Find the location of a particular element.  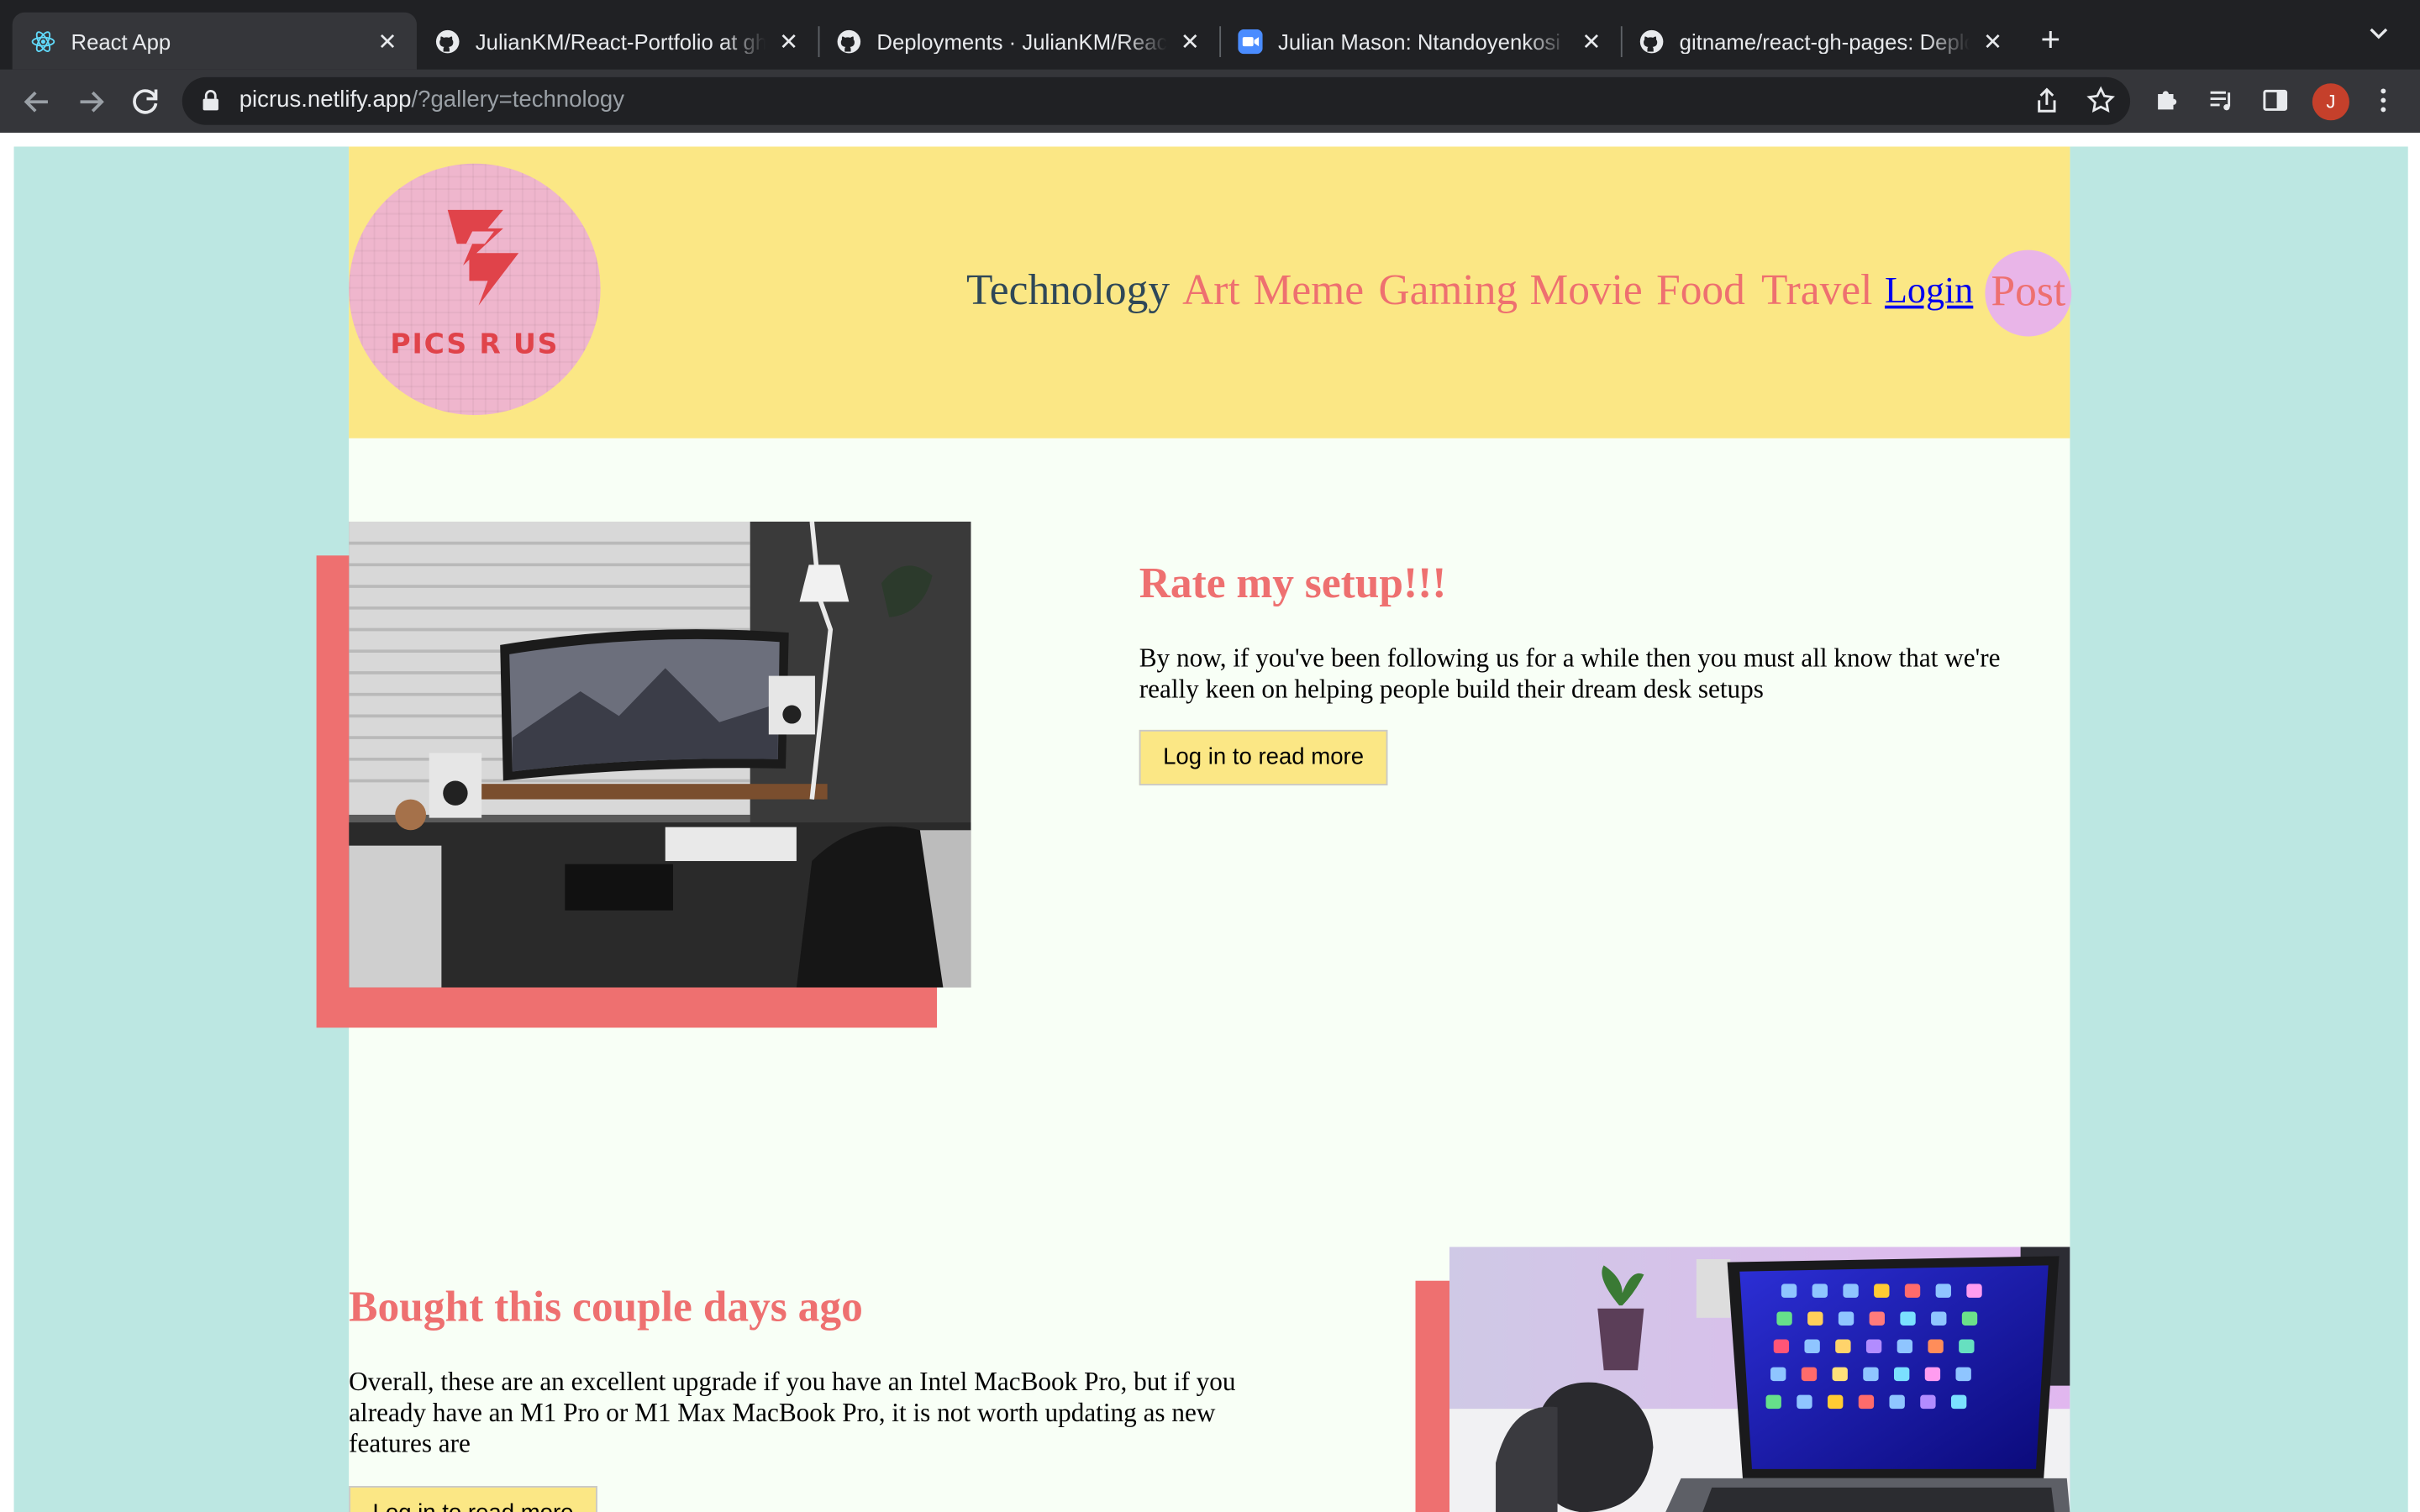

post-title: Bought this couple days ago is located at coordinates (606, 1308).